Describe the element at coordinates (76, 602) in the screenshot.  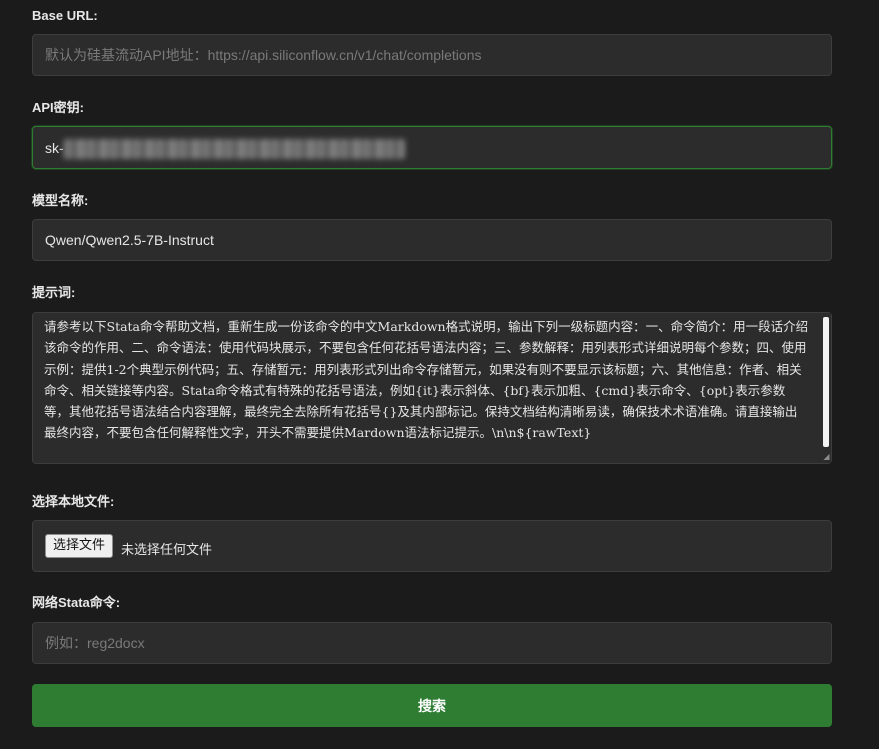
I see `network-command-label: 网络Stata命令:` at that location.